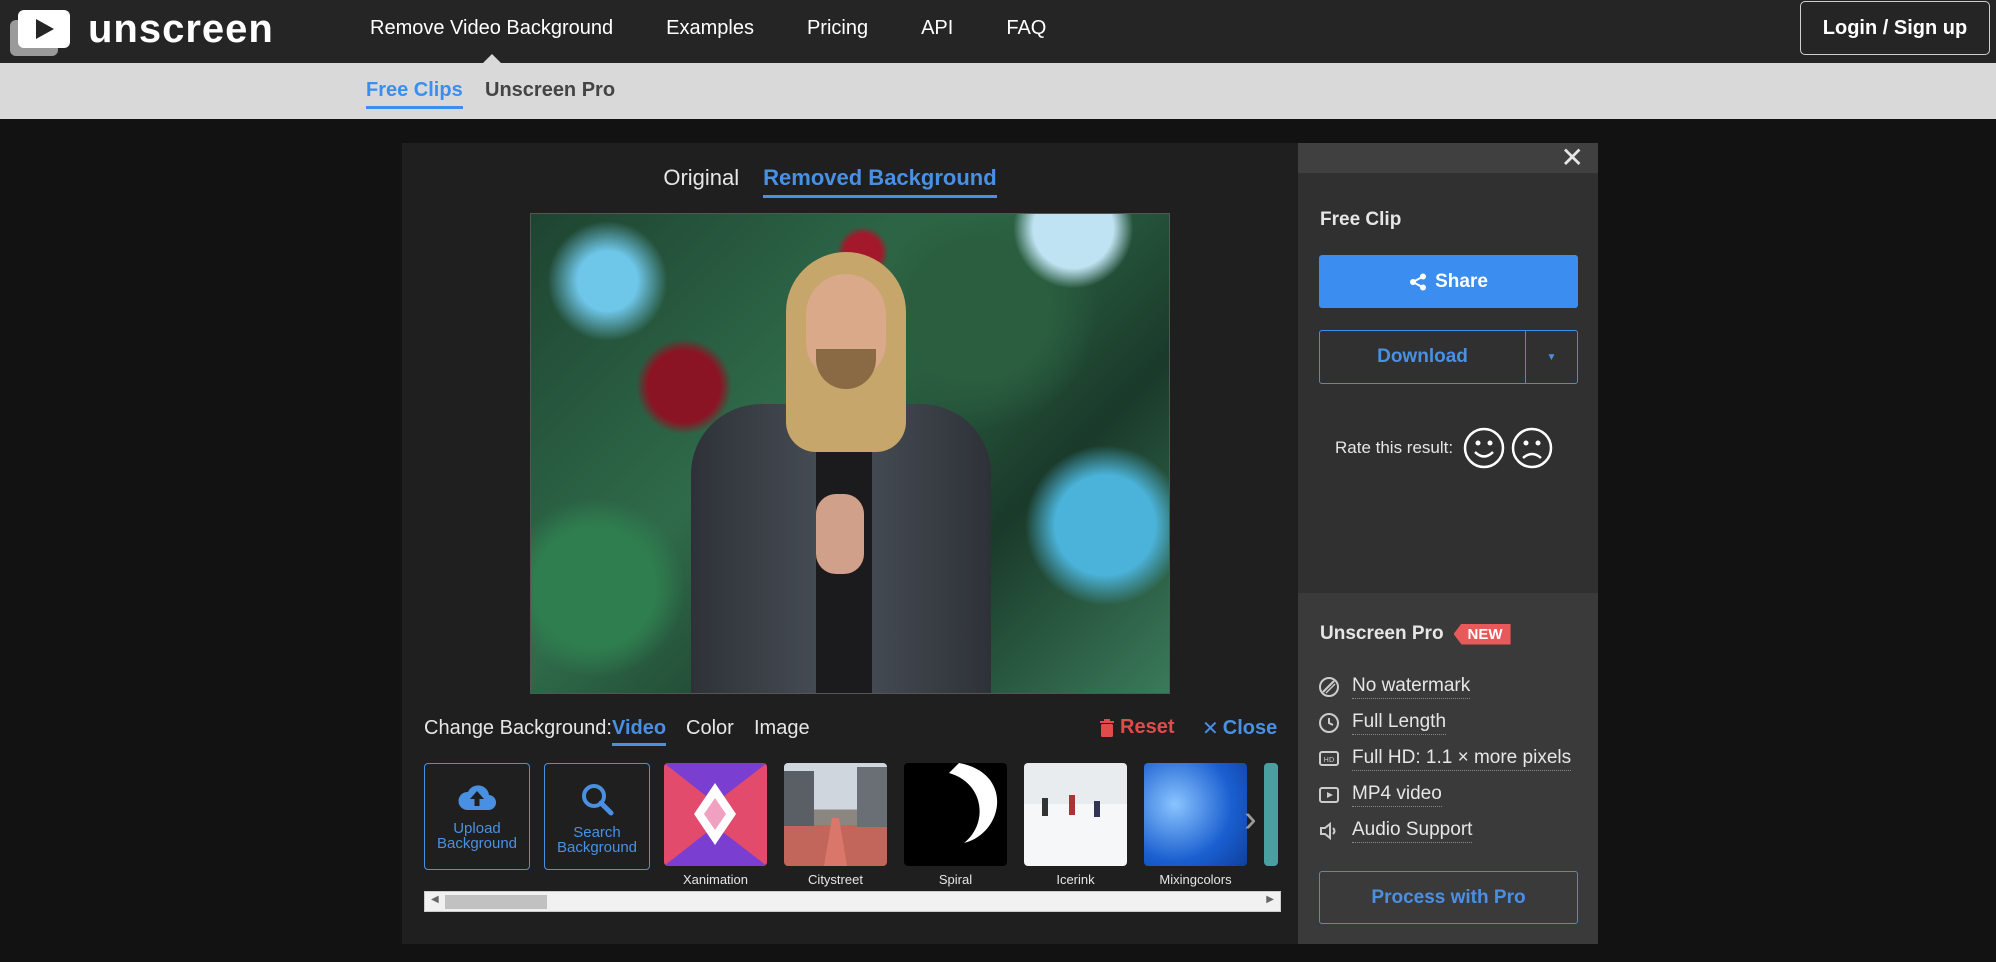  I want to click on feature-no-watermark: No watermark, so click(1394, 687).